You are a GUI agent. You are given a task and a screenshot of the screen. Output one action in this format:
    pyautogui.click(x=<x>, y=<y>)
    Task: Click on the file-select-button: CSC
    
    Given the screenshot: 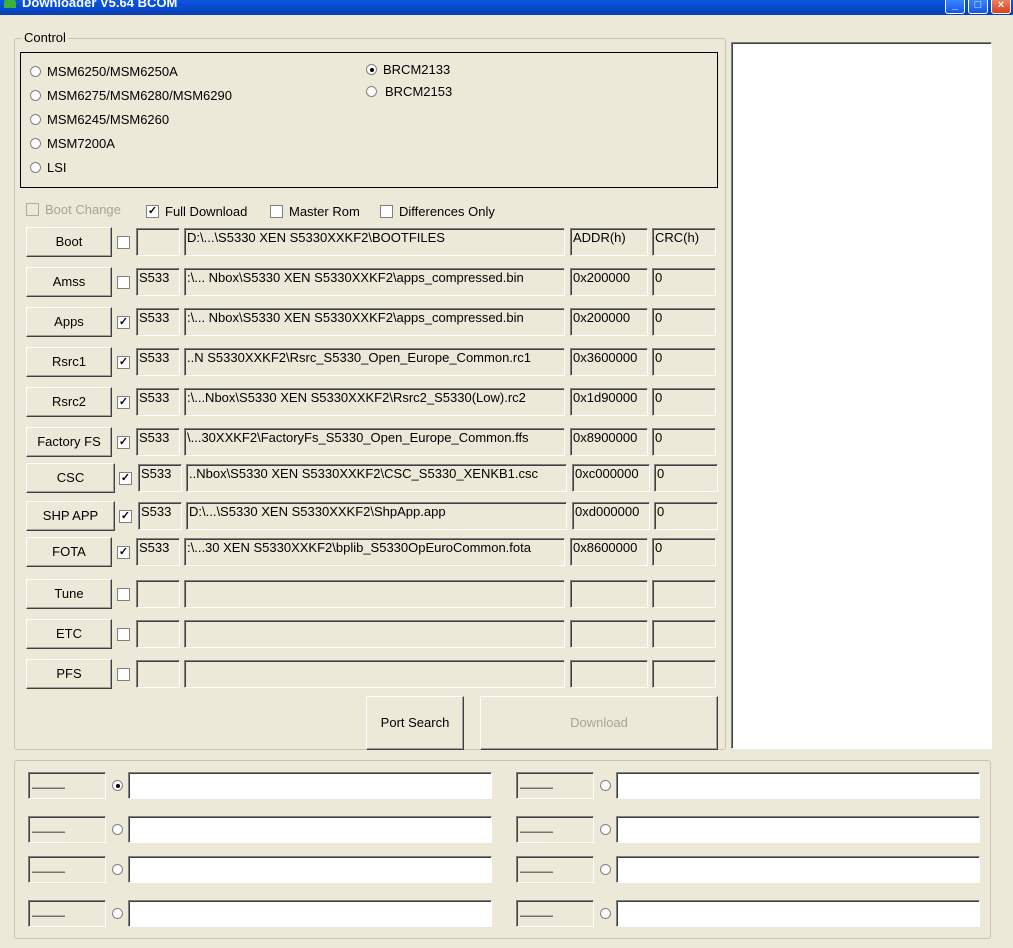 What is the action you would take?
    pyautogui.click(x=70, y=478)
    